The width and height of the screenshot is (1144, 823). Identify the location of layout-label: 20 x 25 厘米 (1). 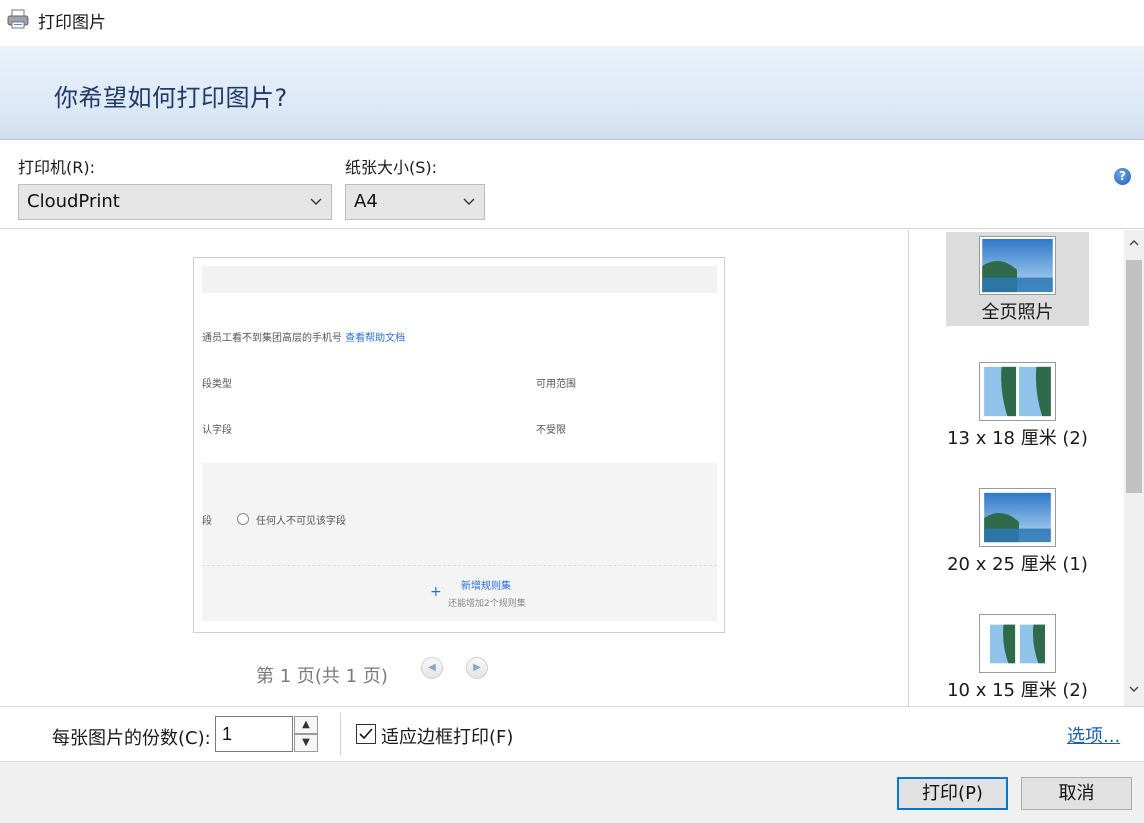
(1017, 564).